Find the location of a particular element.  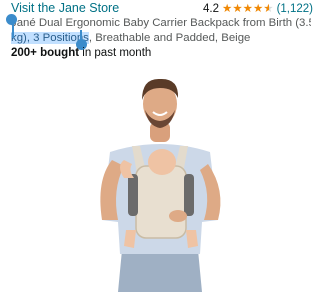

baby-head-shape is located at coordinates (162, 162).